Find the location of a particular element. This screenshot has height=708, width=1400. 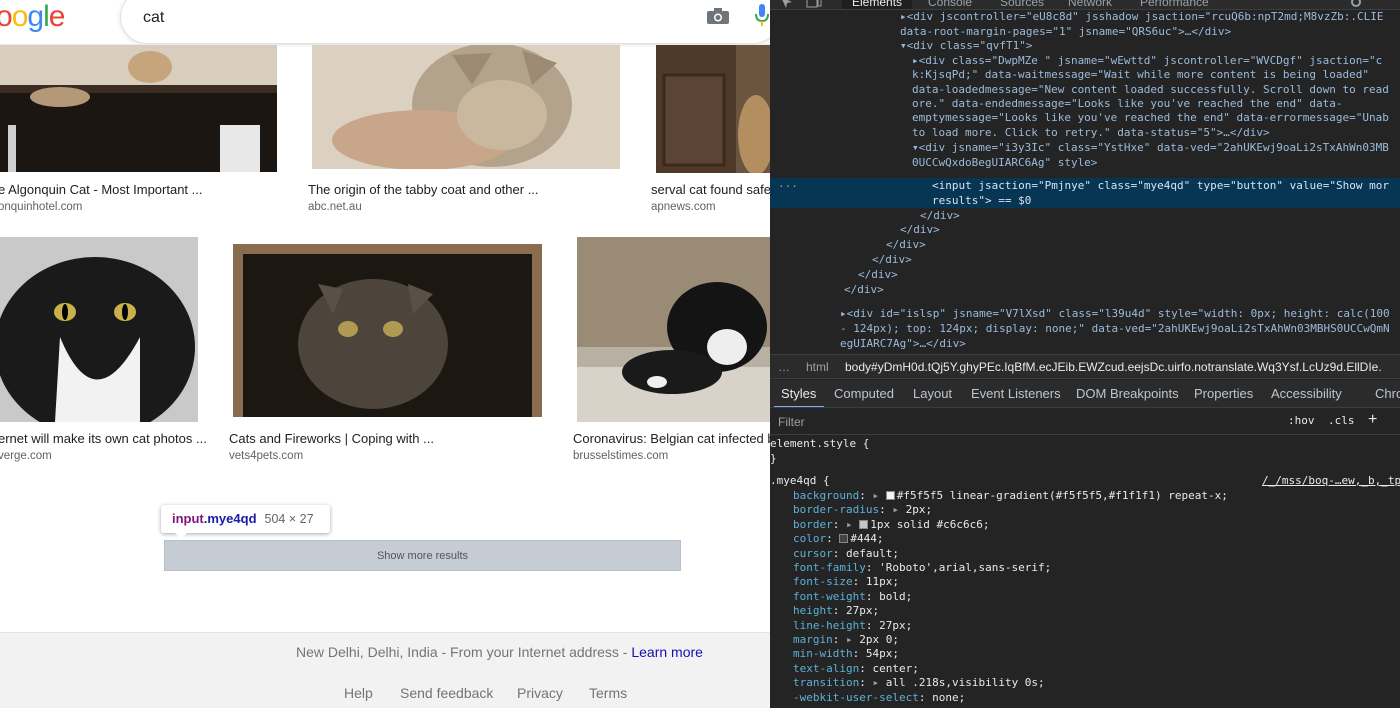

dom-line: egUIARC7Ag">…</div> is located at coordinates (1085, 343).